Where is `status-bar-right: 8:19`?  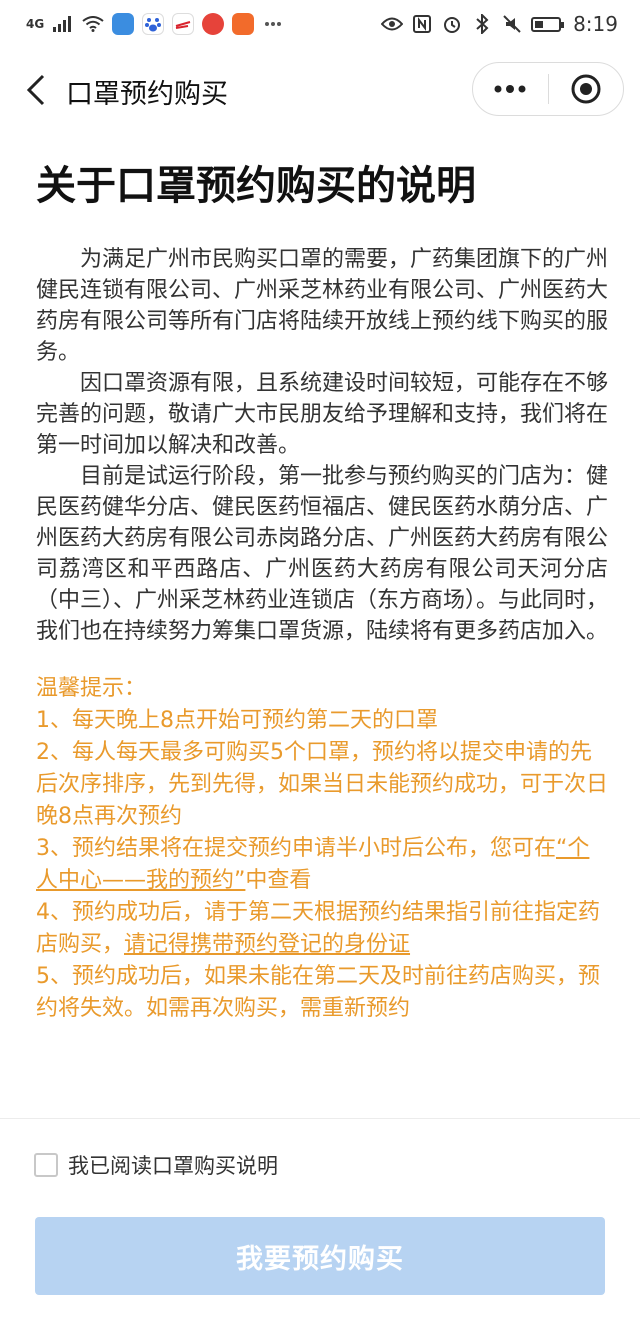 status-bar-right: 8:19 is located at coordinates (499, 24).